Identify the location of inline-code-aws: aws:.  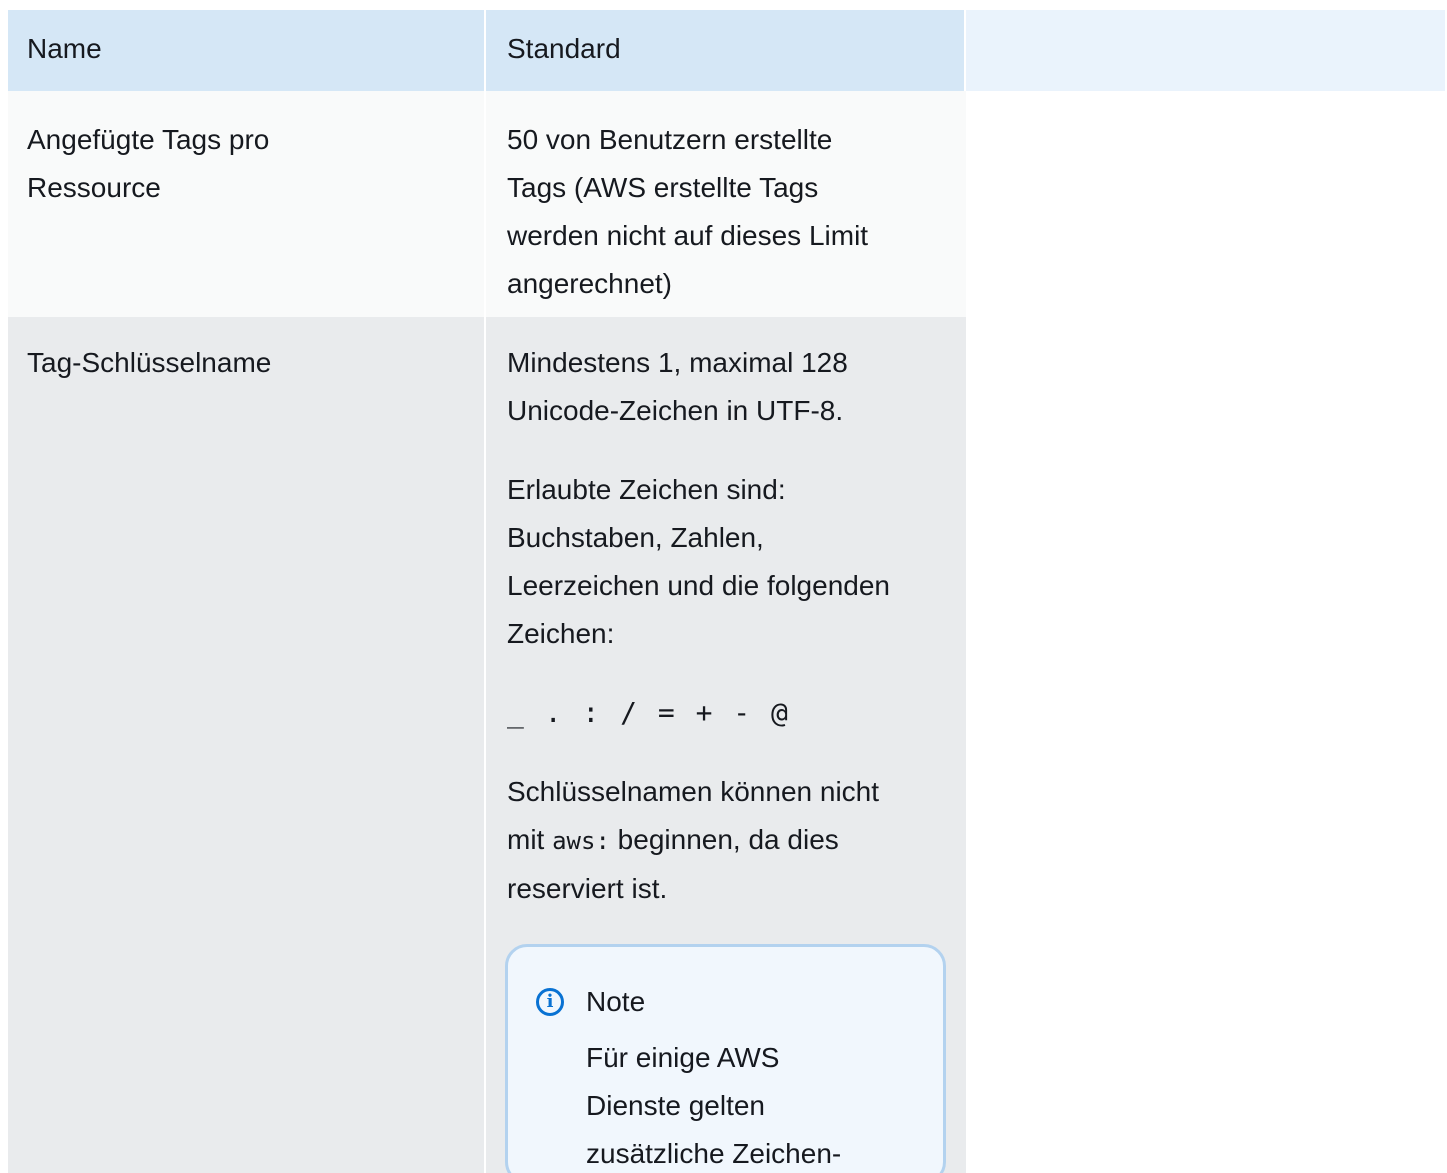
(581, 841).